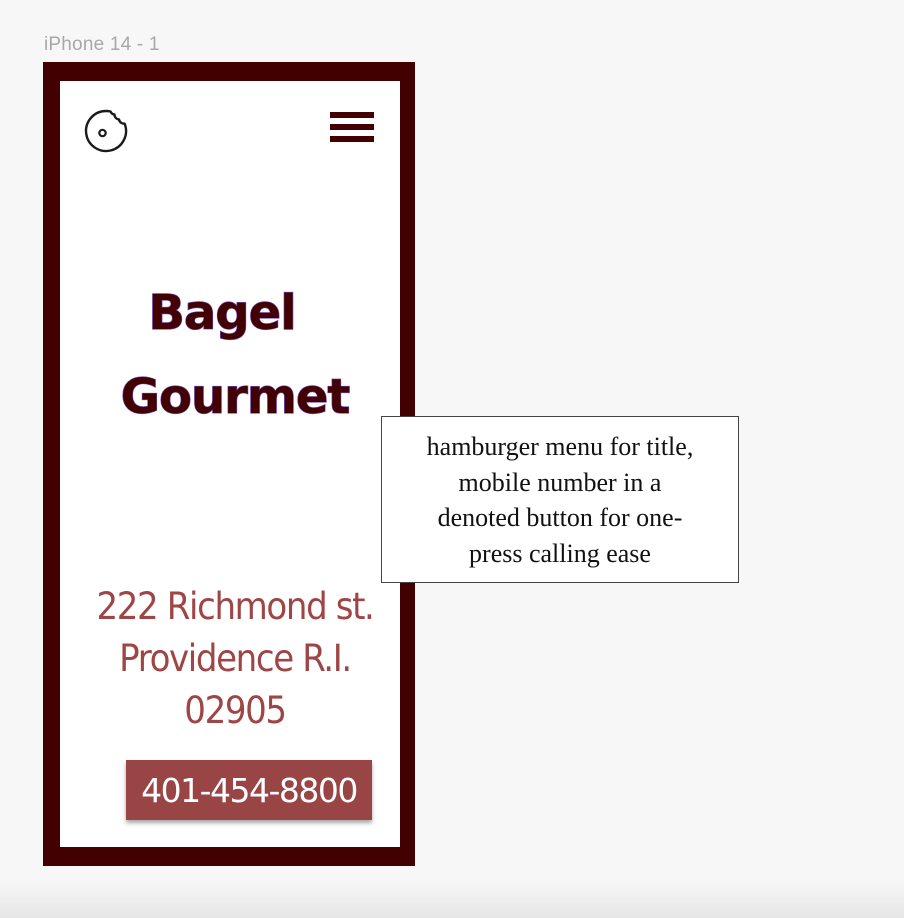 This screenshot has height=918, width=904. What do you see at coordinates (102, 44) in the screenshot?
I see `artboard-label: iPhone 14 - 1` at bounding box center [102, 44].